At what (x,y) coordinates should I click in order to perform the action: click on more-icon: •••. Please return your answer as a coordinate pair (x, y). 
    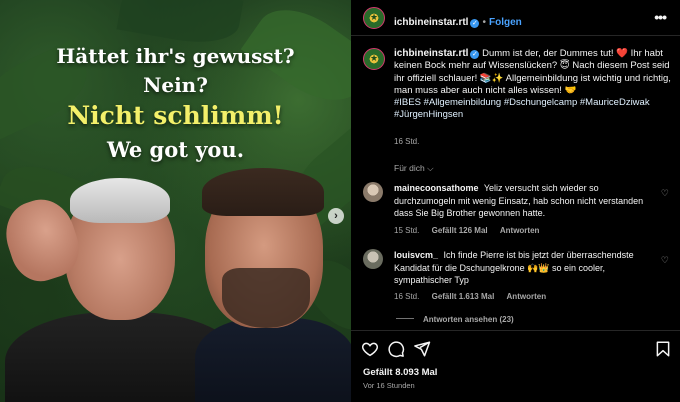
    Looking at the image, I should click on (660, 17).